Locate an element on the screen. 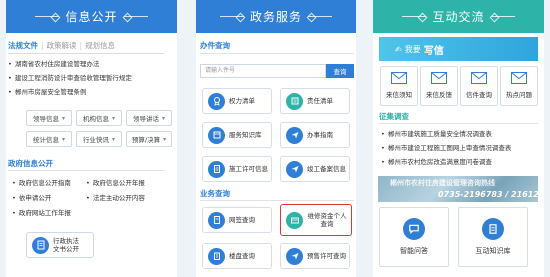 Image resolution: width=550 pixels, height=277 pixels. building-query-button: 楼盘查询 is located at coordinates (237, 256).